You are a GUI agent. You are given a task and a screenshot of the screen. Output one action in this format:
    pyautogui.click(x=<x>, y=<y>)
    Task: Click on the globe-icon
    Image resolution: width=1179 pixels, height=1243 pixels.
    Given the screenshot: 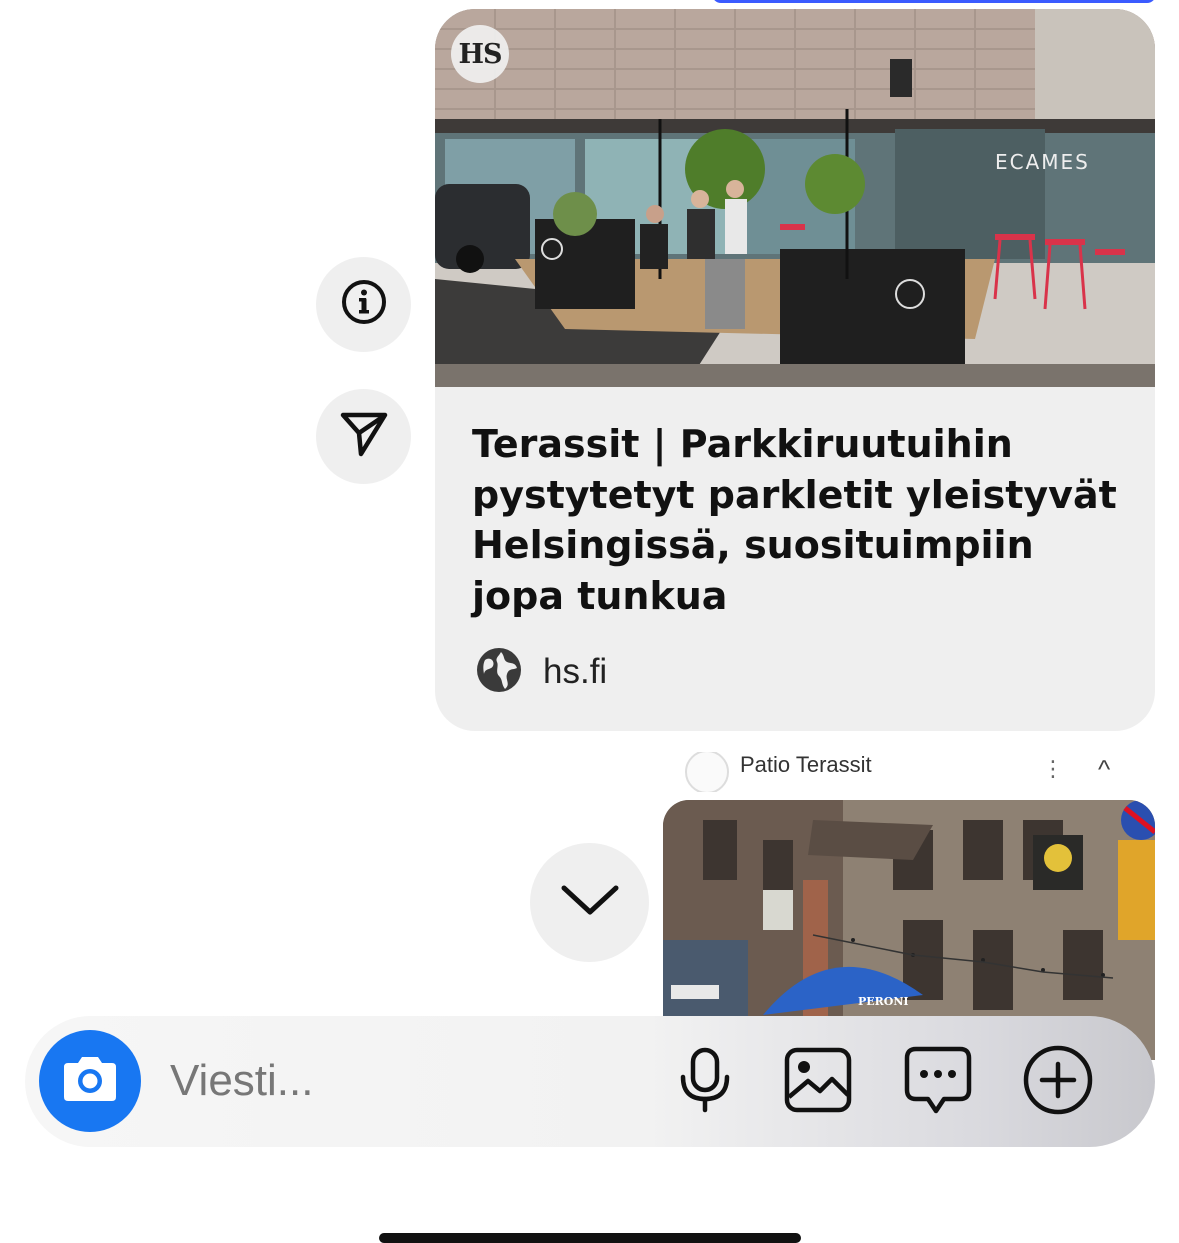 What is the action you would take?
    pyautogui.click(x=499, y=672)
    